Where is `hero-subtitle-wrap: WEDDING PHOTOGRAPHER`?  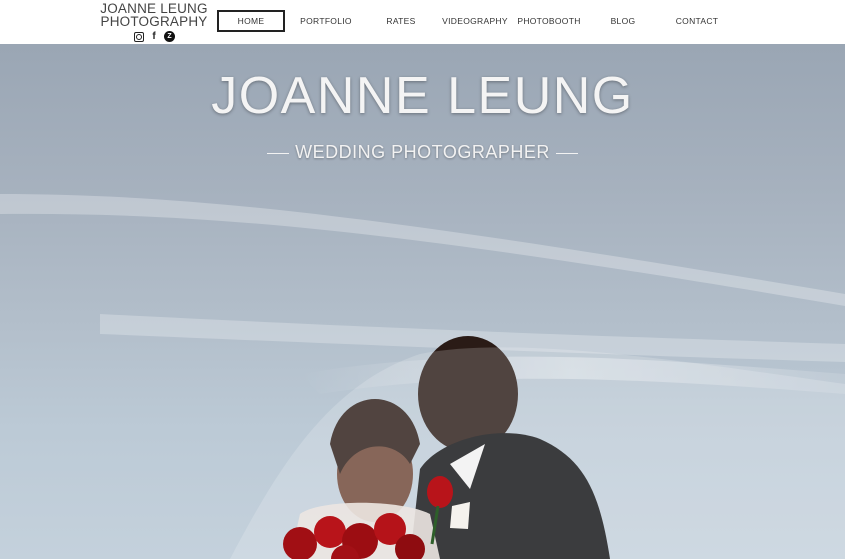 hero-subtitle-wrap: WEDDING PHOTOGRAPHER is located at coordinates (422, 152).